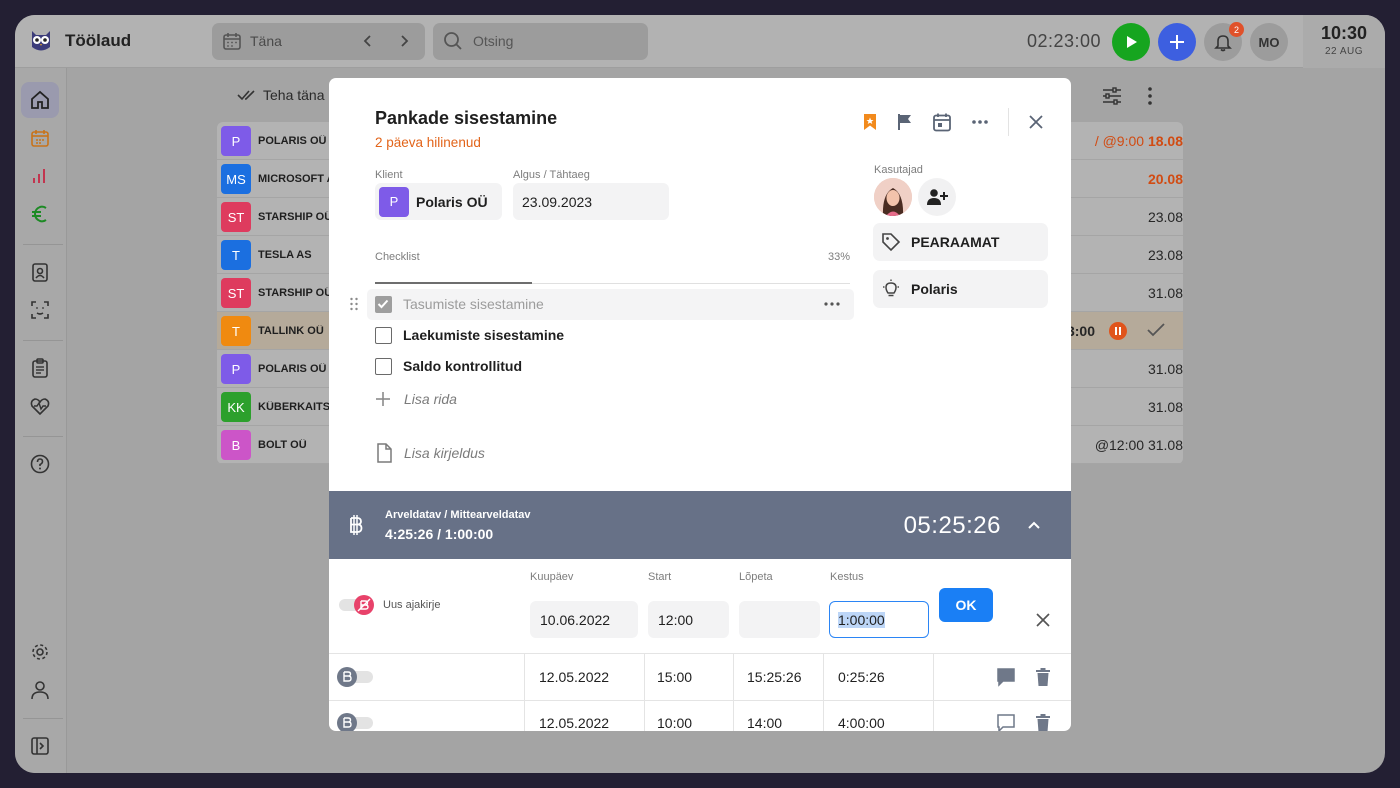 The height and width of the screenshot is (788, 1400). I want to click on teha-tana-label: Teha täna, so click(294, 95).